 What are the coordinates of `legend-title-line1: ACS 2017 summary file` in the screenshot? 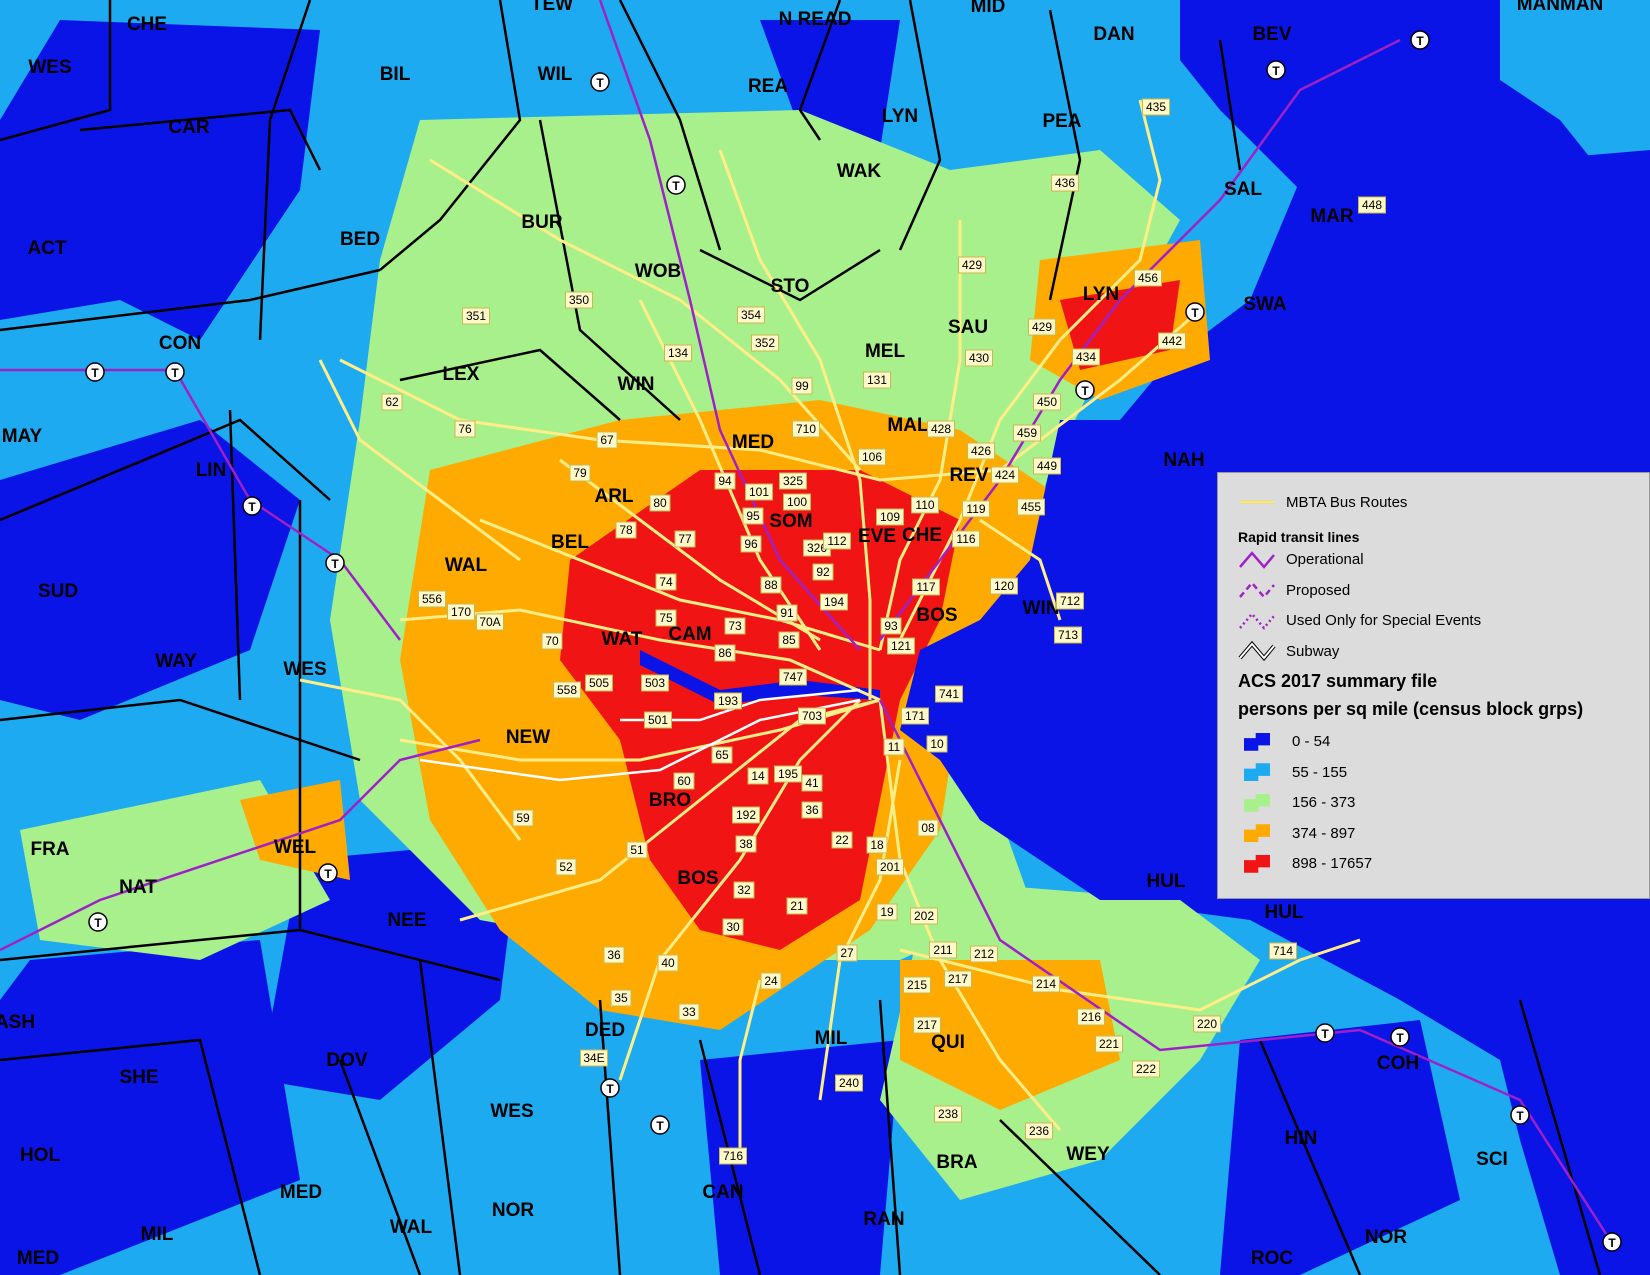 It's located at (1338, 680).